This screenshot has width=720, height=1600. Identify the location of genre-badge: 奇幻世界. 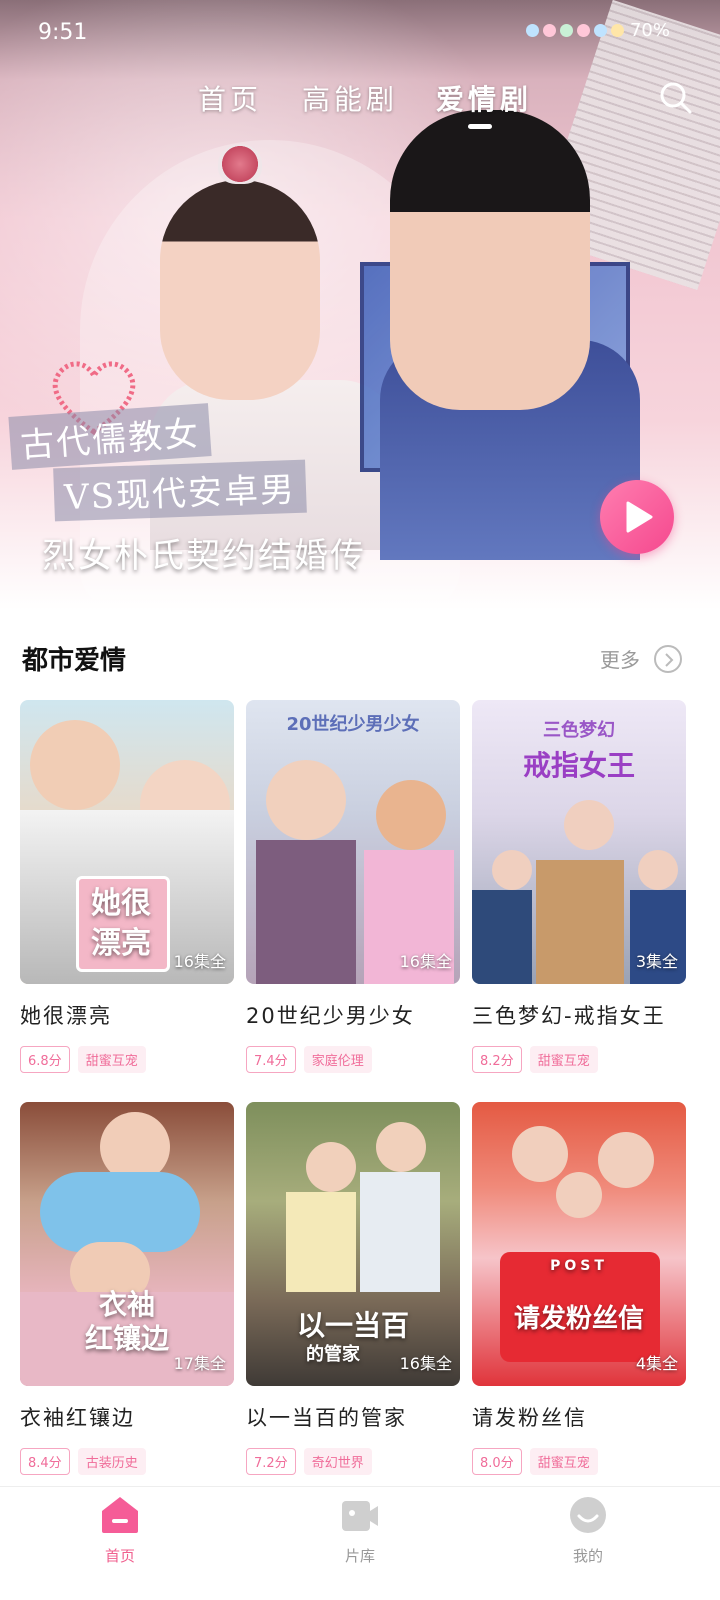
(337, 1461).